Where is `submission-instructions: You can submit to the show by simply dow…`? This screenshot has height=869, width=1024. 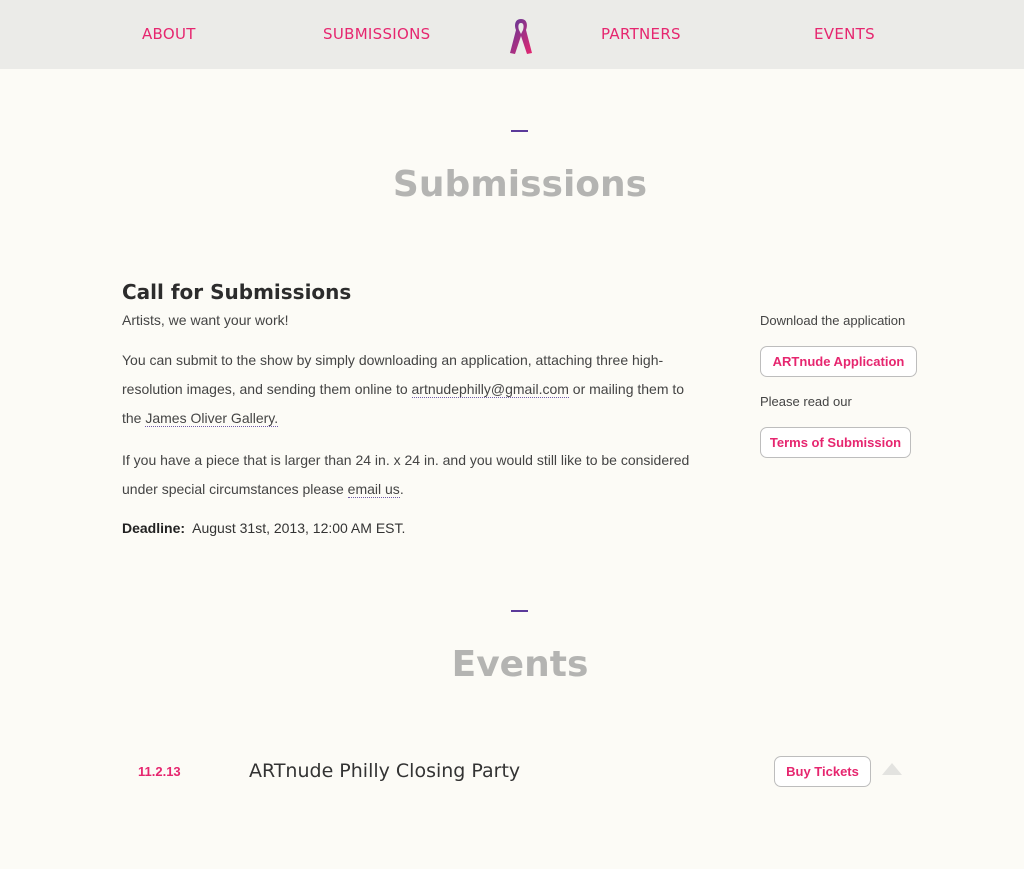
submission-instructions: You can submit to the show by simply dow… is located at coordinates (412, 389).